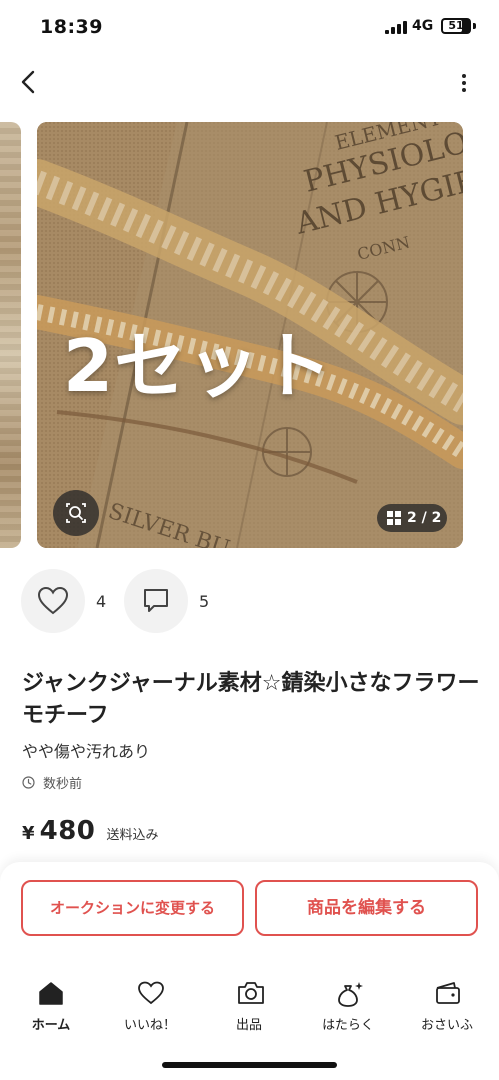 The image size is (499, 1080). I want to click on edit-item-button: 商品を編集する, so click(366, 908).